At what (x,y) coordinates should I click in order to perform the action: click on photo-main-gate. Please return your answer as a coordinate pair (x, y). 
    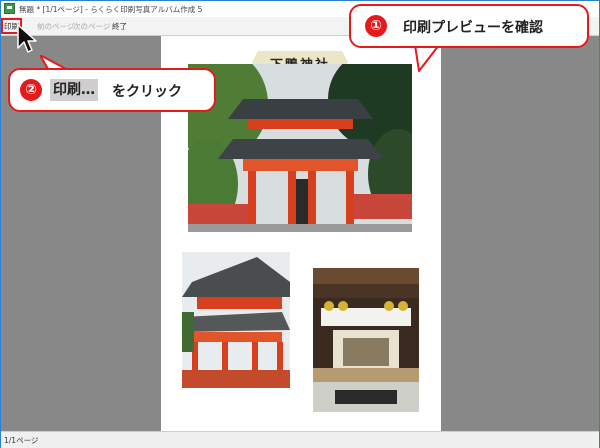
    Looking at the image, I should click on (300, 148).